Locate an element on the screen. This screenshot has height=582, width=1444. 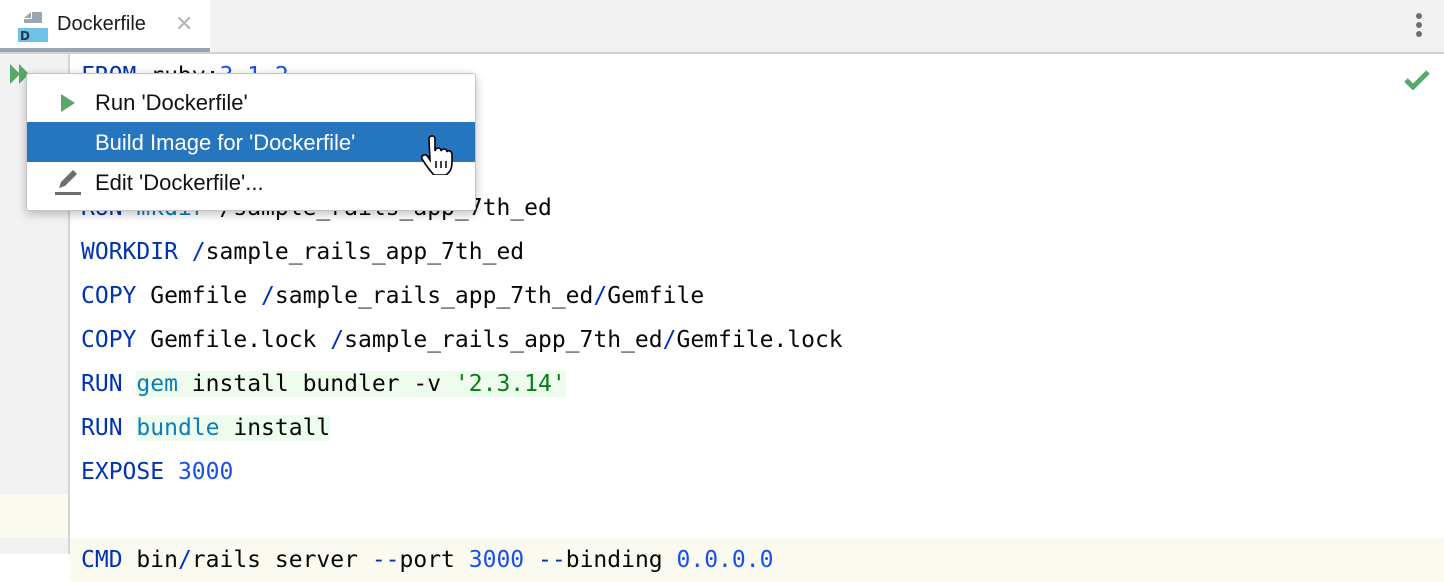
menu-item-label: Build Image for 'Dockerfile' is located at coordinates (225, 142).